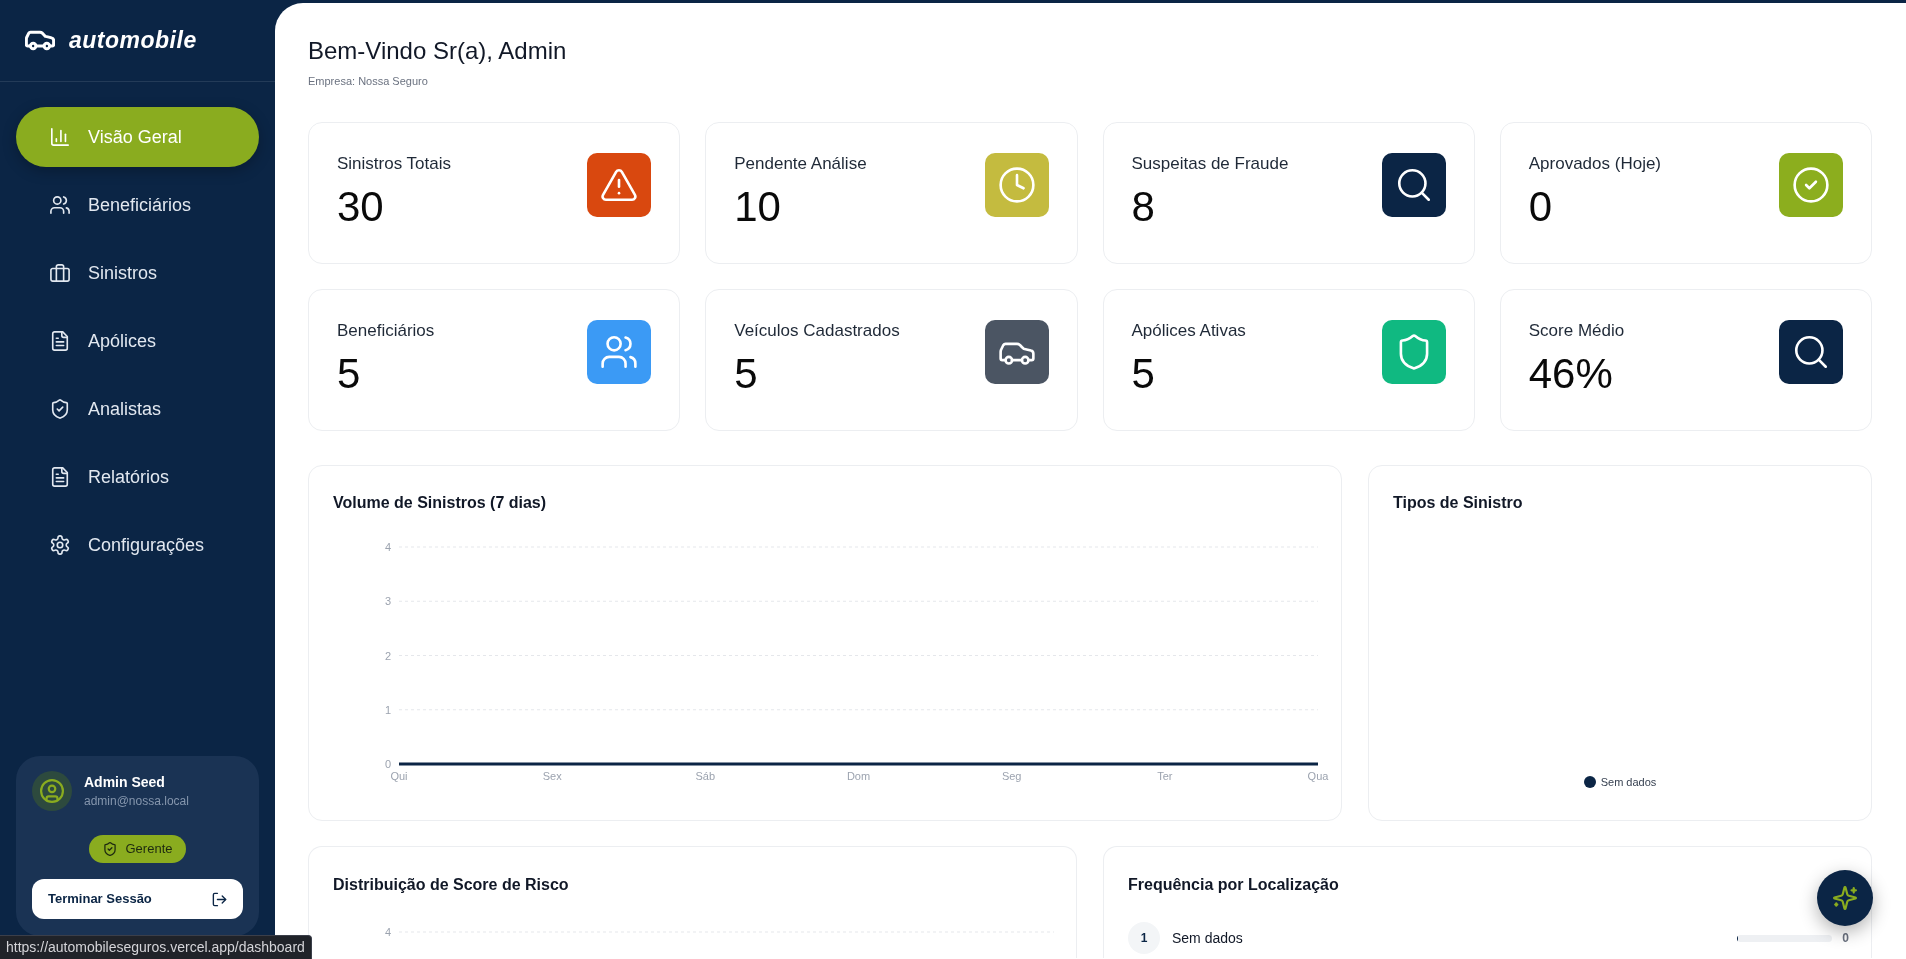 The image size is (1906, 959). What do you see at coordinates (1210, 164) in the screenshot?
I see `stat-label: Suspeitas de Fraude` at bounding box center [1210, 164].